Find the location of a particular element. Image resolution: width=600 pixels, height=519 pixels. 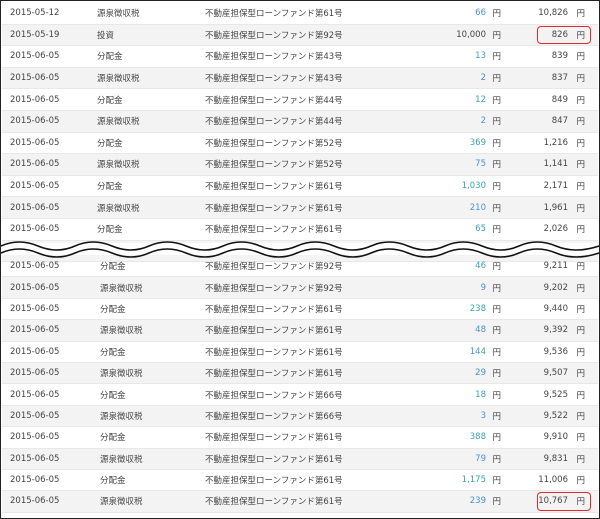

balance-amount: 2,026 is located at coordinates (555, 229).